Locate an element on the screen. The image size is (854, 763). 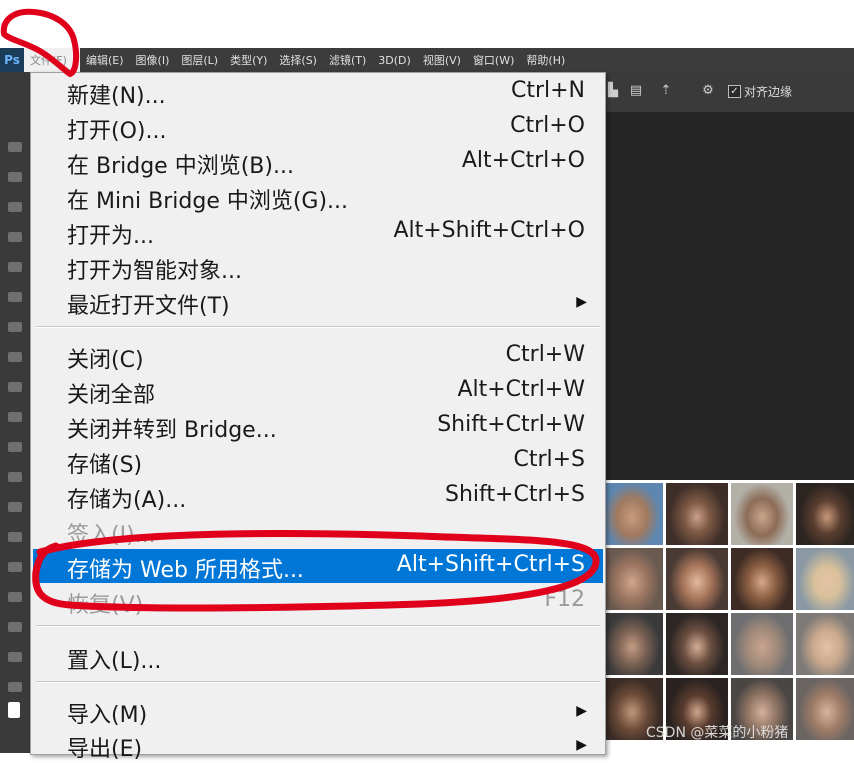
menu-file: 文件(F) is located at coordinates (52, 60).